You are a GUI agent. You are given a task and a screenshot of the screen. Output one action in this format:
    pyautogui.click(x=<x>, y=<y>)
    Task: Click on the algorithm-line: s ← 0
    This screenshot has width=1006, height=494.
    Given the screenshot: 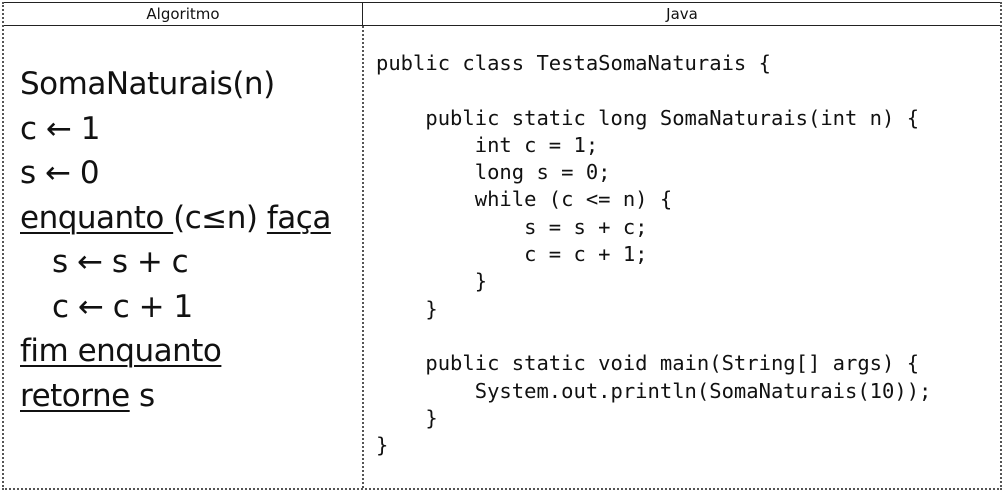 What is the action you would take?
    pyautogui.click(x=189, y=173)
    